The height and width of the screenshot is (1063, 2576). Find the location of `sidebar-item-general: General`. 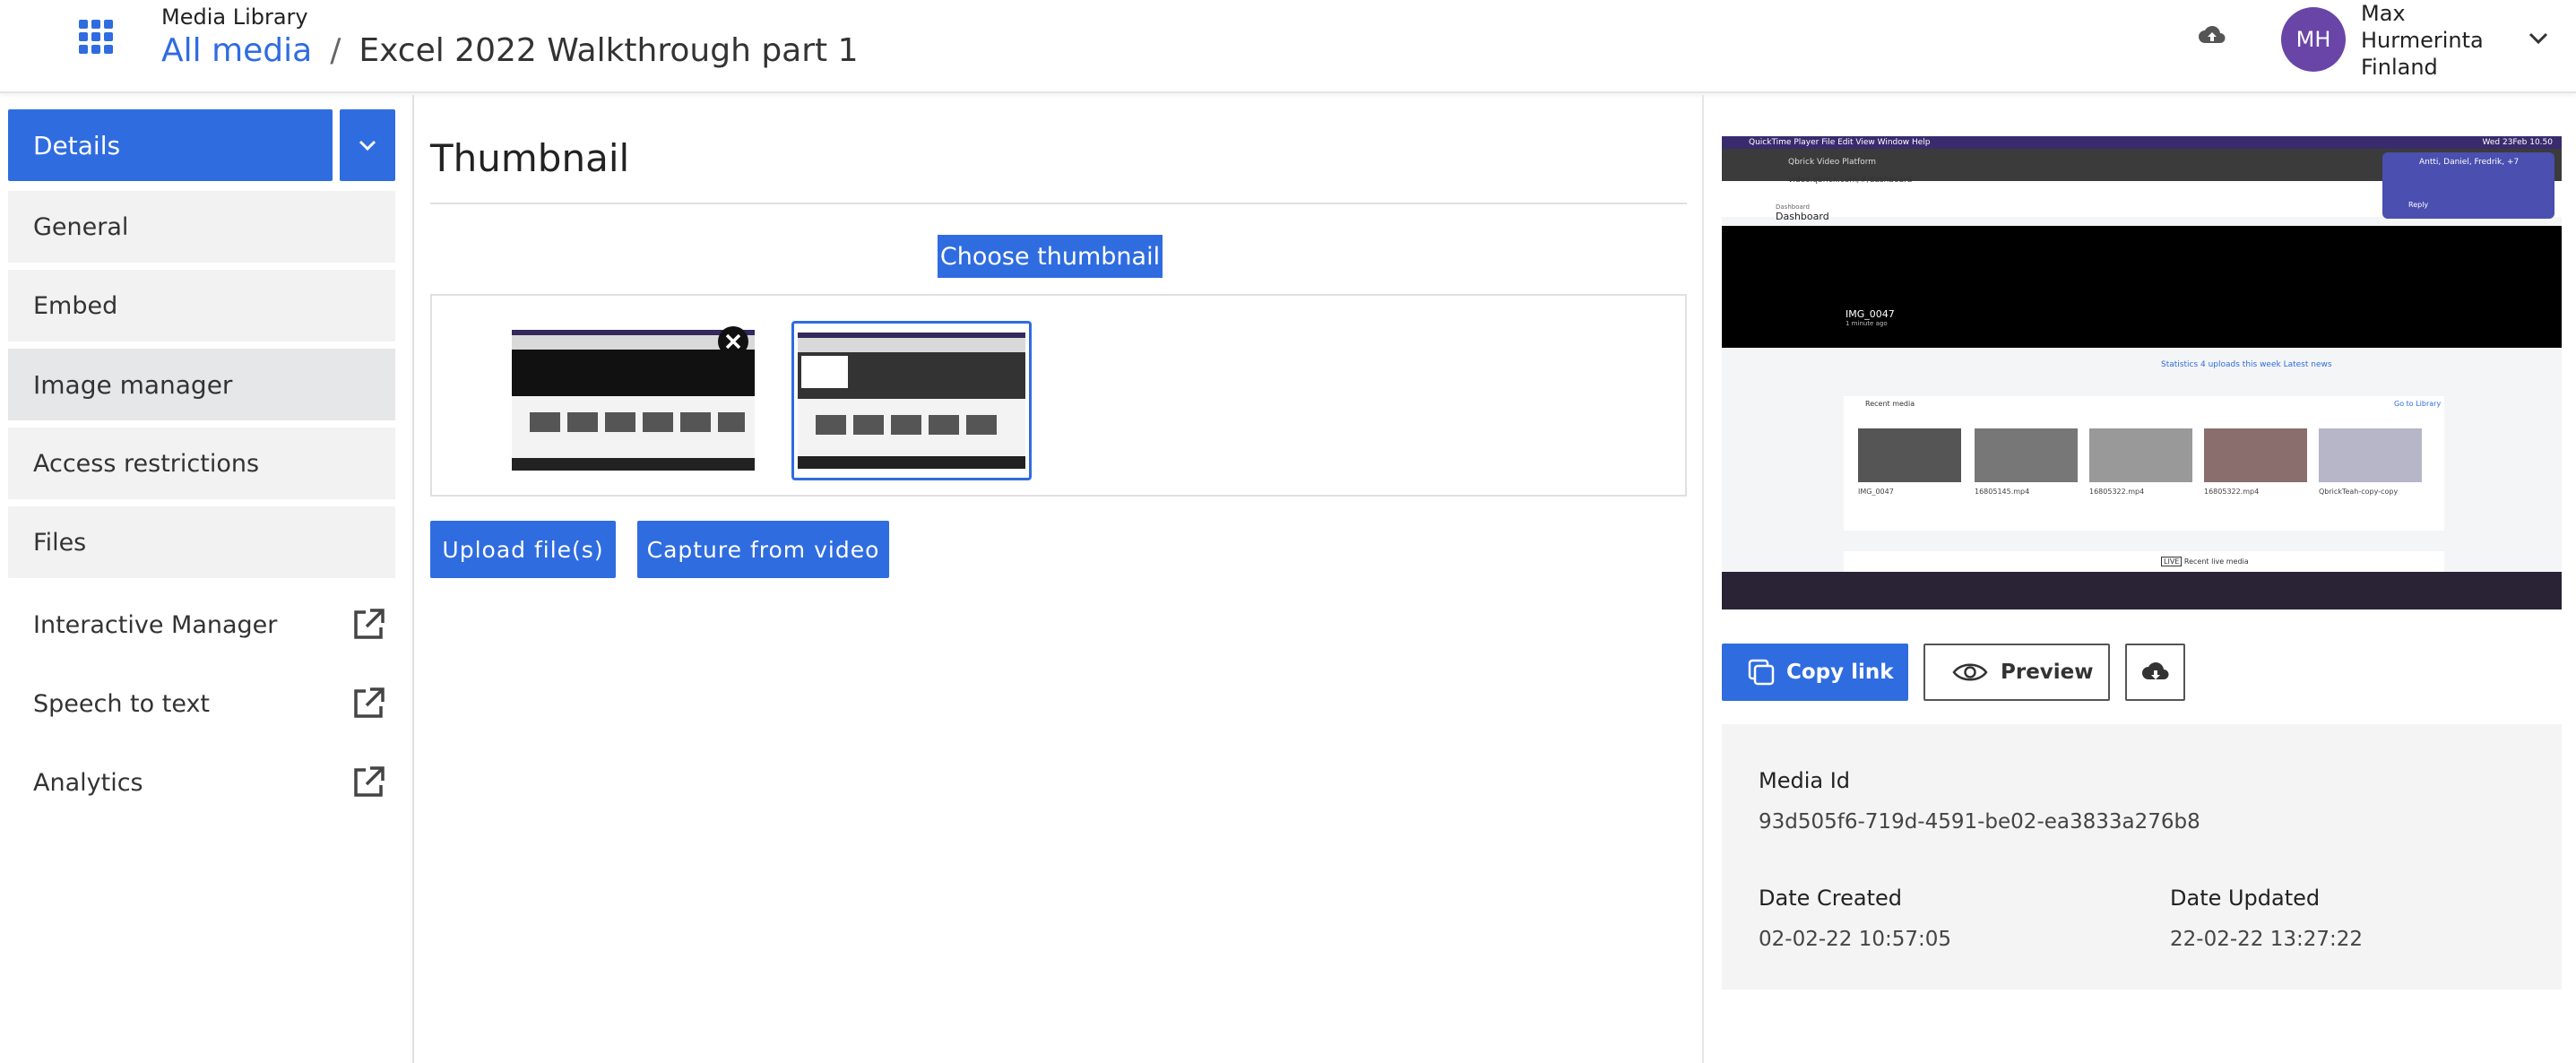

sidebar-item-general: General is located at coordinates (201, 227).